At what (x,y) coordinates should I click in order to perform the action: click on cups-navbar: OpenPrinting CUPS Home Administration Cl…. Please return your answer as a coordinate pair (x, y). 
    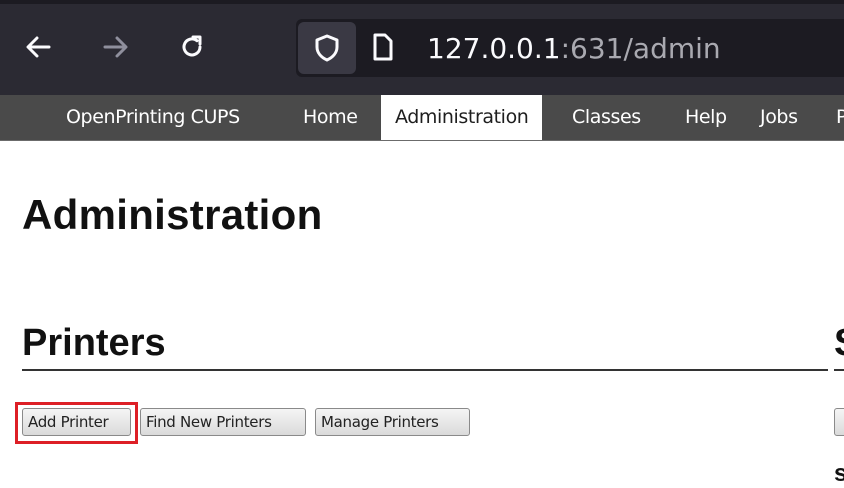
    Looking at the image, I should click on (422, 118).